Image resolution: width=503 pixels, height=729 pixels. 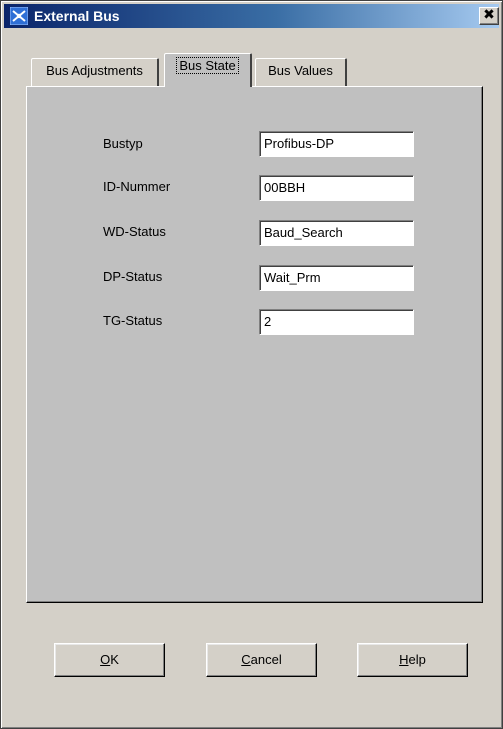 I want to click on cancel-label-rest: ancel, so click(x=266, y=659).